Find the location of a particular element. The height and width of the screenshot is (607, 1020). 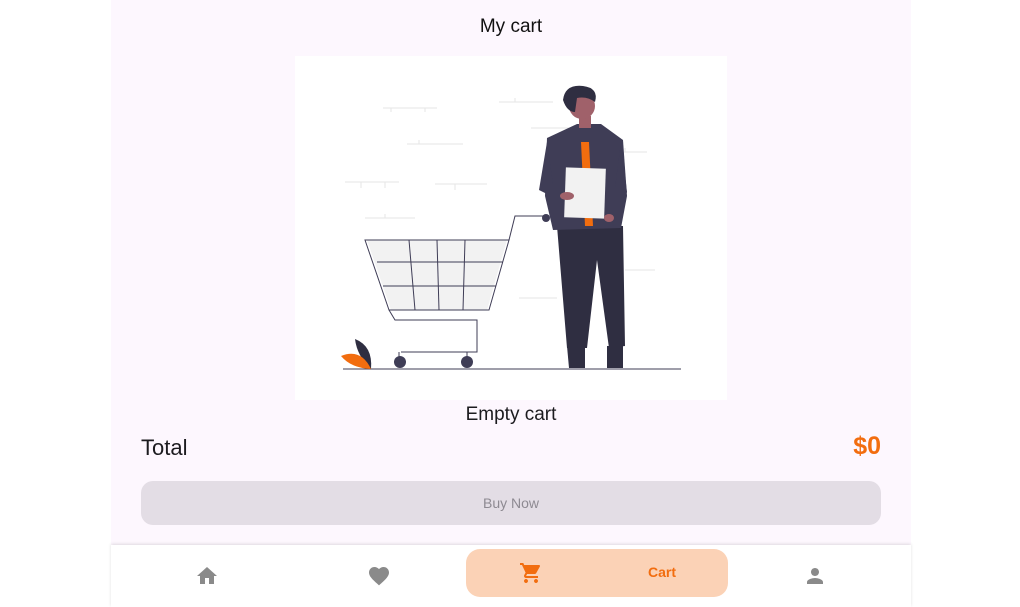

heart-icon is located at coordinates (379, 576).